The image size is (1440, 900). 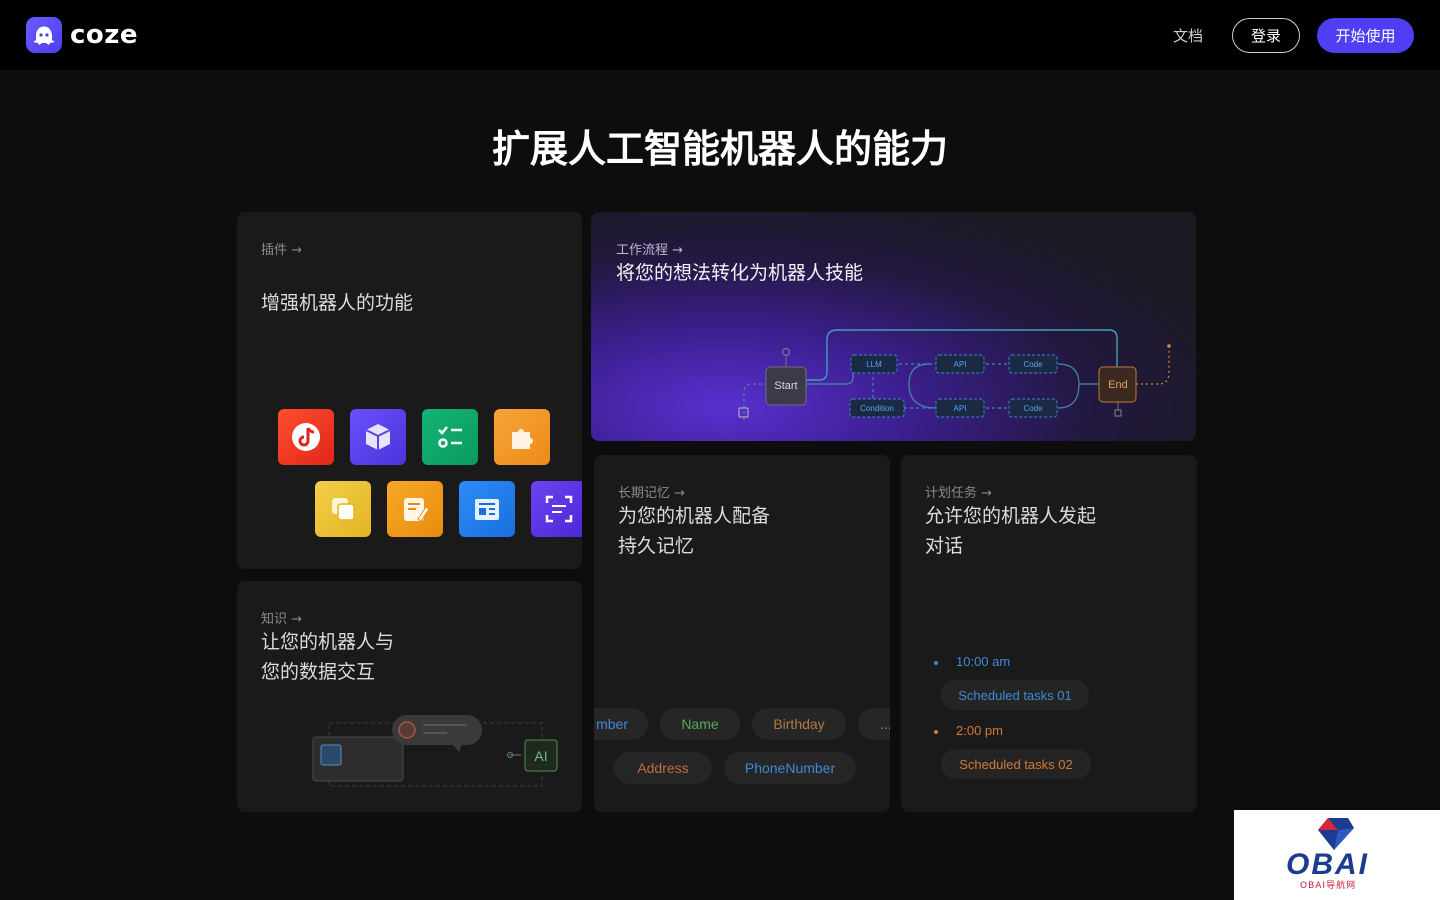 I want to click on memory-title-line1: 为您的机器人配备, so click(x=694, y=516).